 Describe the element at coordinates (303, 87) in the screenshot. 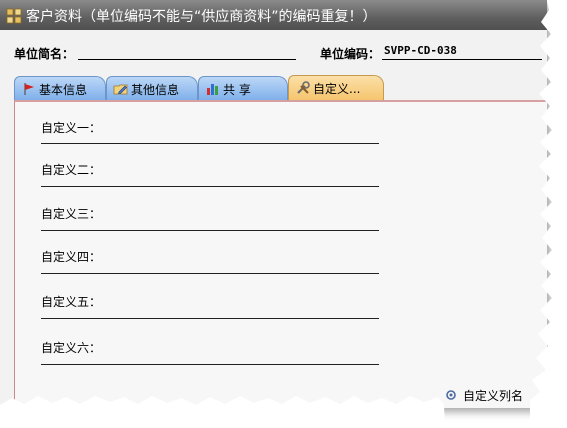

I see `tools-icon` at that location.